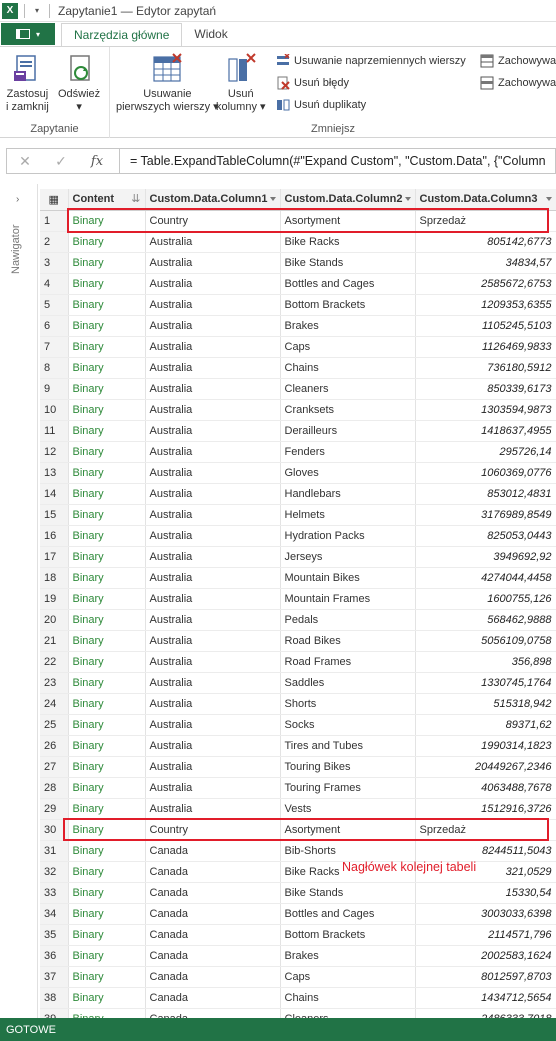  I want to click on check-icon: ✓, so click(61, 161).